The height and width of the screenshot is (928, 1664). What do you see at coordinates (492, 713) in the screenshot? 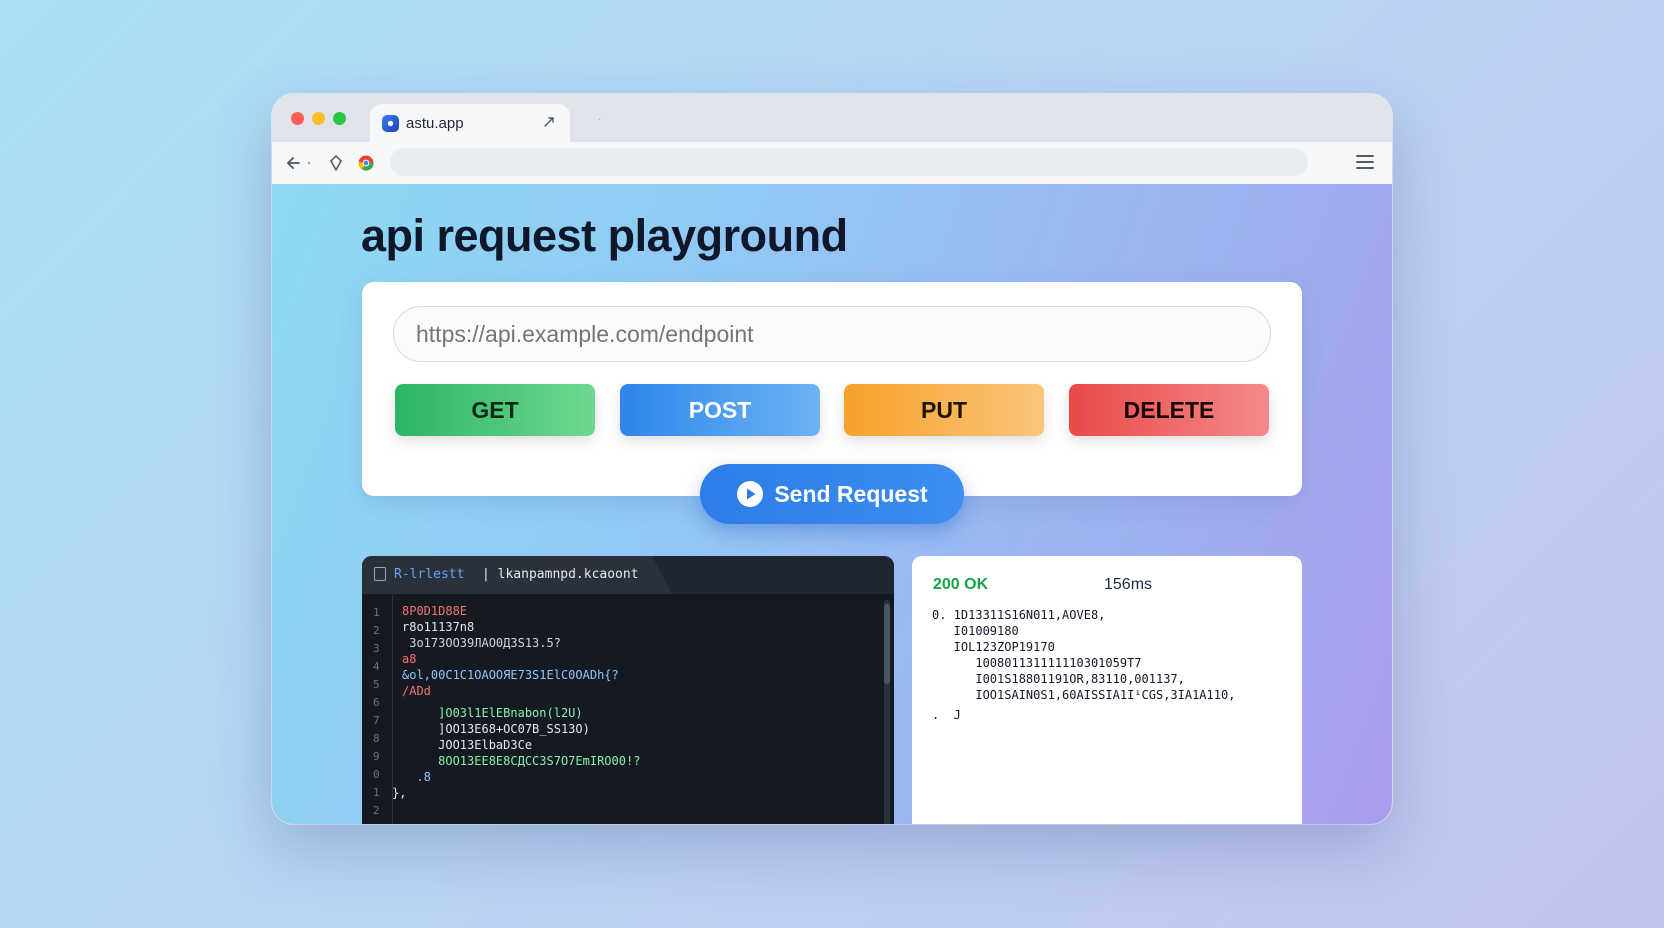
I see `code-line: ]O0Зl1ЕlЕВnabon(l2U)` at bounding box center [492, 713].